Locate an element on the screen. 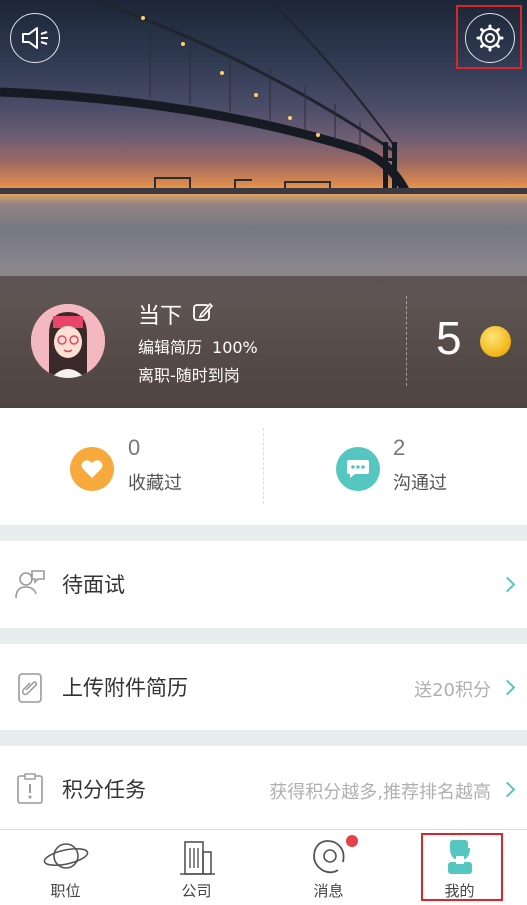 The image size is (527, 905). contacted-label: 沟通过 is located at coordinates (420, 482).